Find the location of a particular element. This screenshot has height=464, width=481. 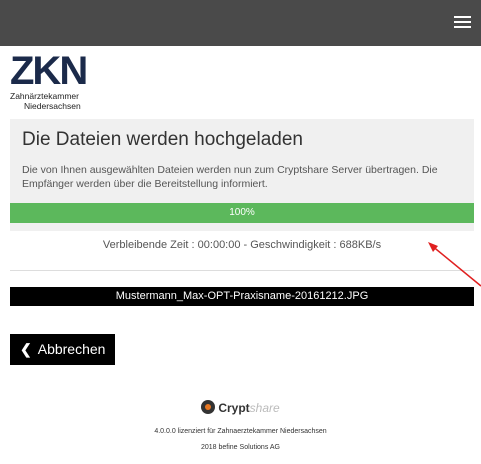

progress-label: 100% is located at coordinates (242, 212).